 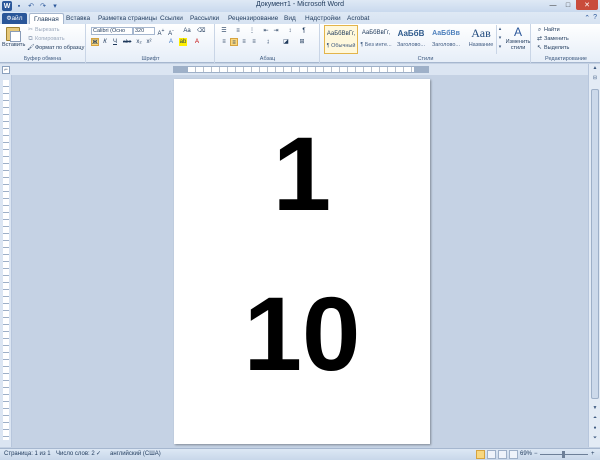 What do you see at coordinates (301, 69) in the screenshot?
I see `horizontal-ruler` at bounding box center [301, 69].